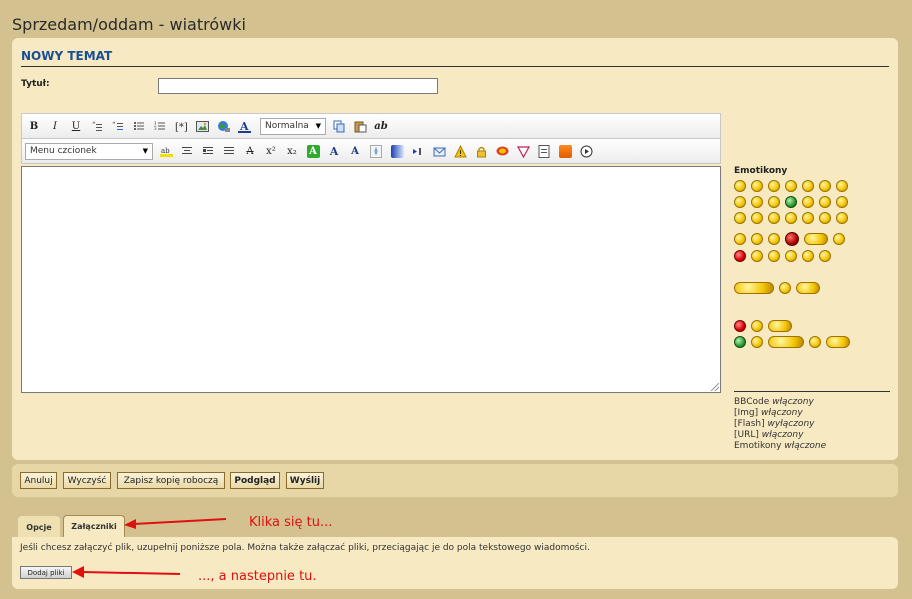  I want to click on strikethrough-button: A, so click(250, 151).